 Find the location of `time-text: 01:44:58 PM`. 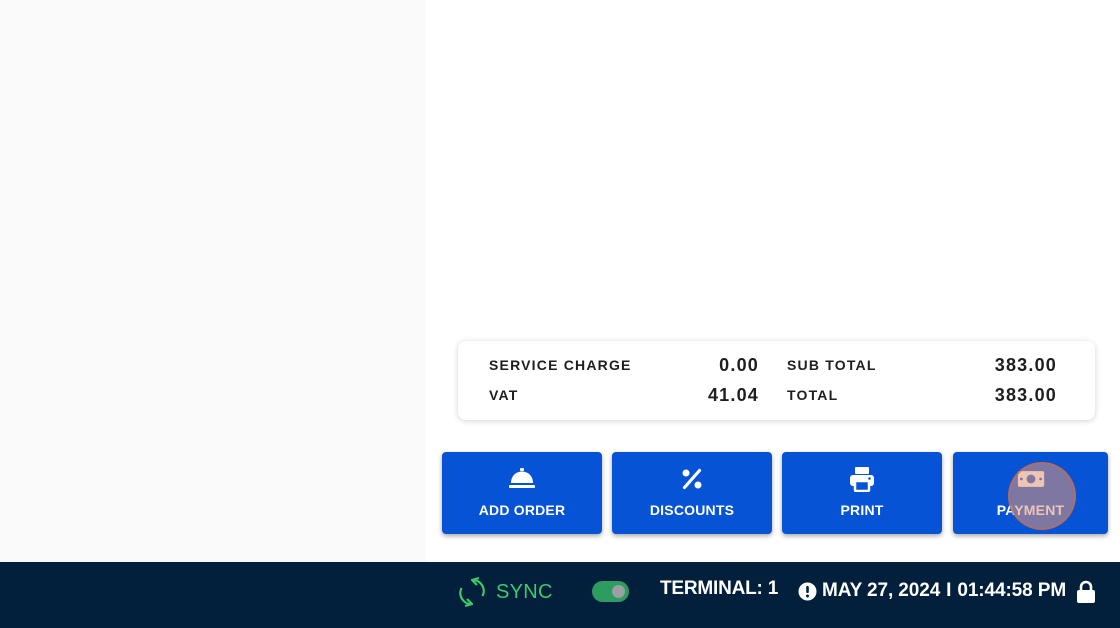

time-text: 01:44:58 PM is located at coordinates (1012, 590).